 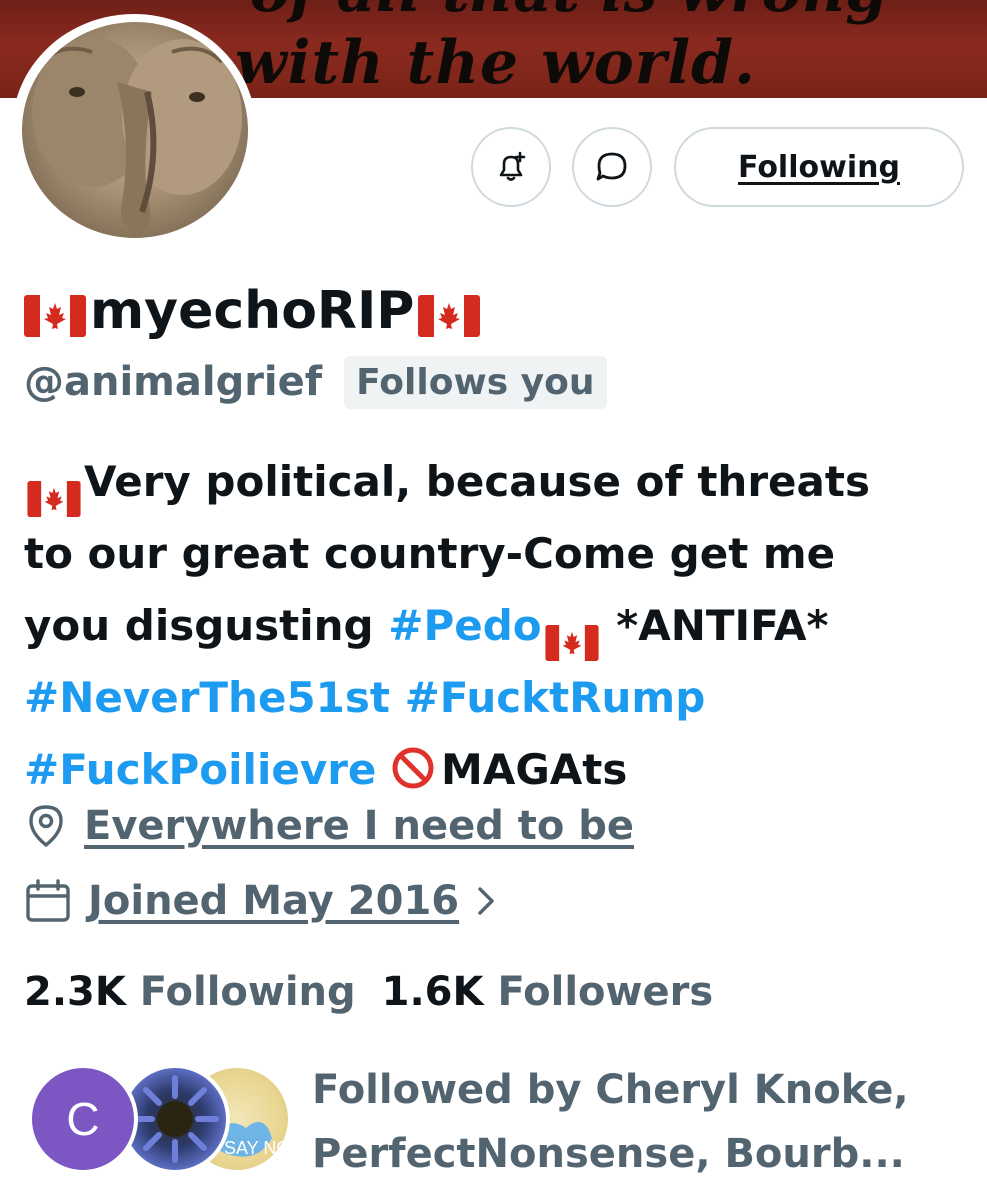 I want to click on display-name: myechoRIP, so click(x=252, y=311).